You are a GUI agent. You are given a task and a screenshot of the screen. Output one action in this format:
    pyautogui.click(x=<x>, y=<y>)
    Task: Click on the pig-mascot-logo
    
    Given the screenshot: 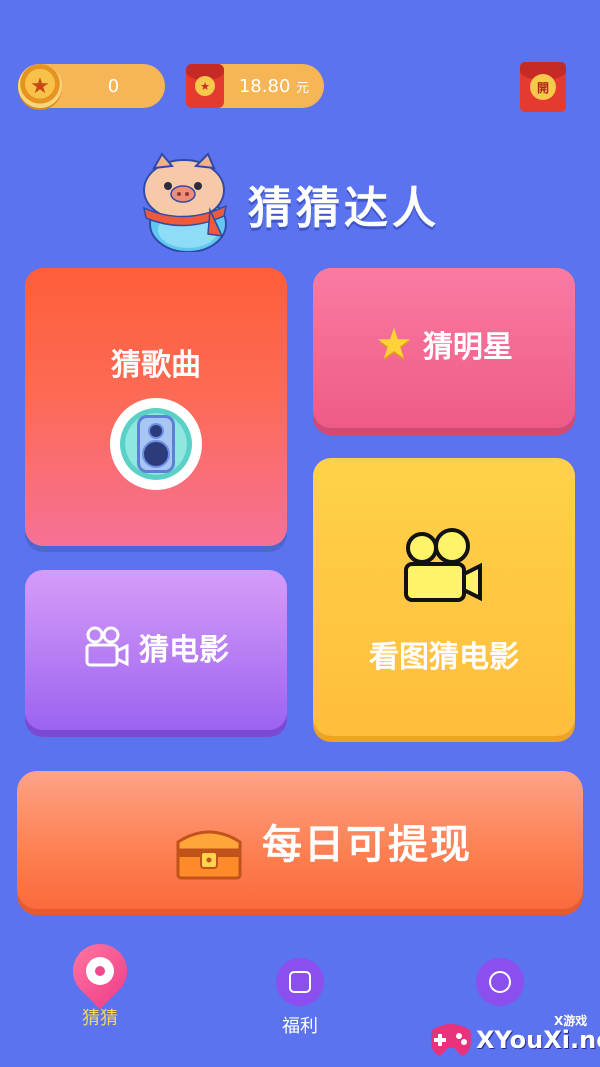 What is the action you would take?
    pyautogui.click(x=185, y=202)
    